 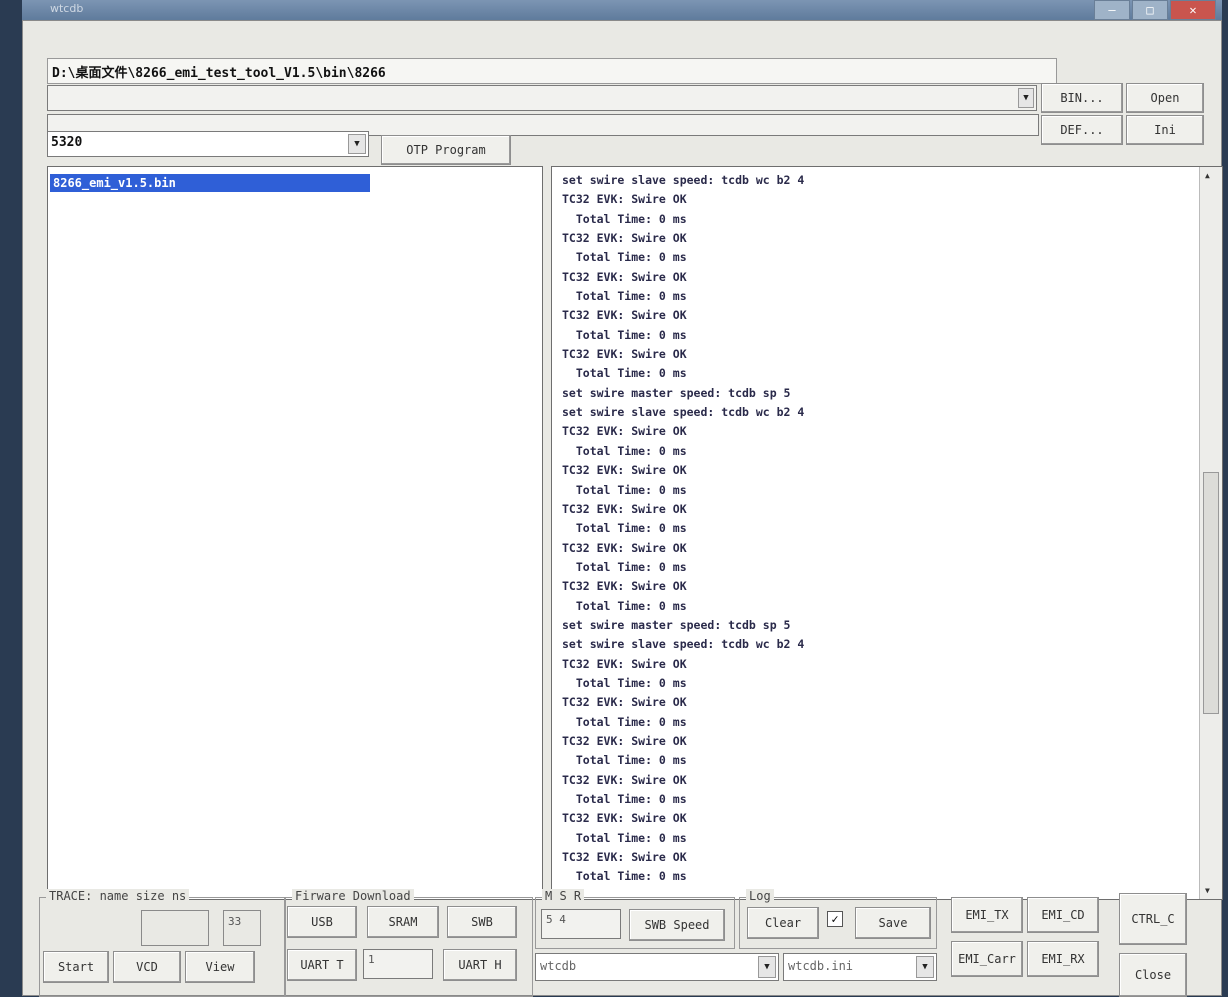 I want to click on log-checkbox: ✓, so click(x=835, y=919).